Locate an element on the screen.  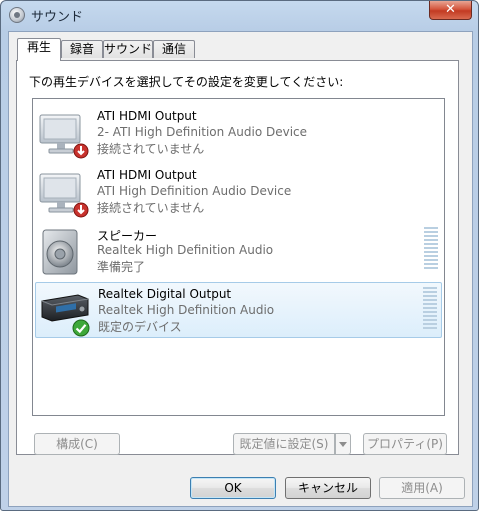
instruction-text: 下の再生デバイスを選択してその設定を変更してください: is located at coordinates (186, 82).